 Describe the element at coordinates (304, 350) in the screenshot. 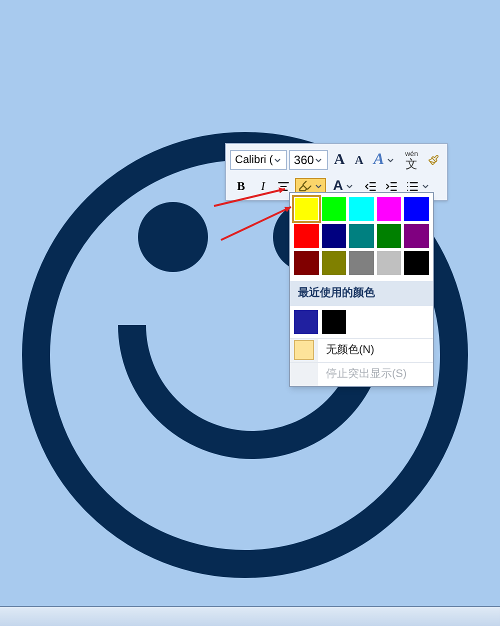

I see `no-color-swatch` at that location.